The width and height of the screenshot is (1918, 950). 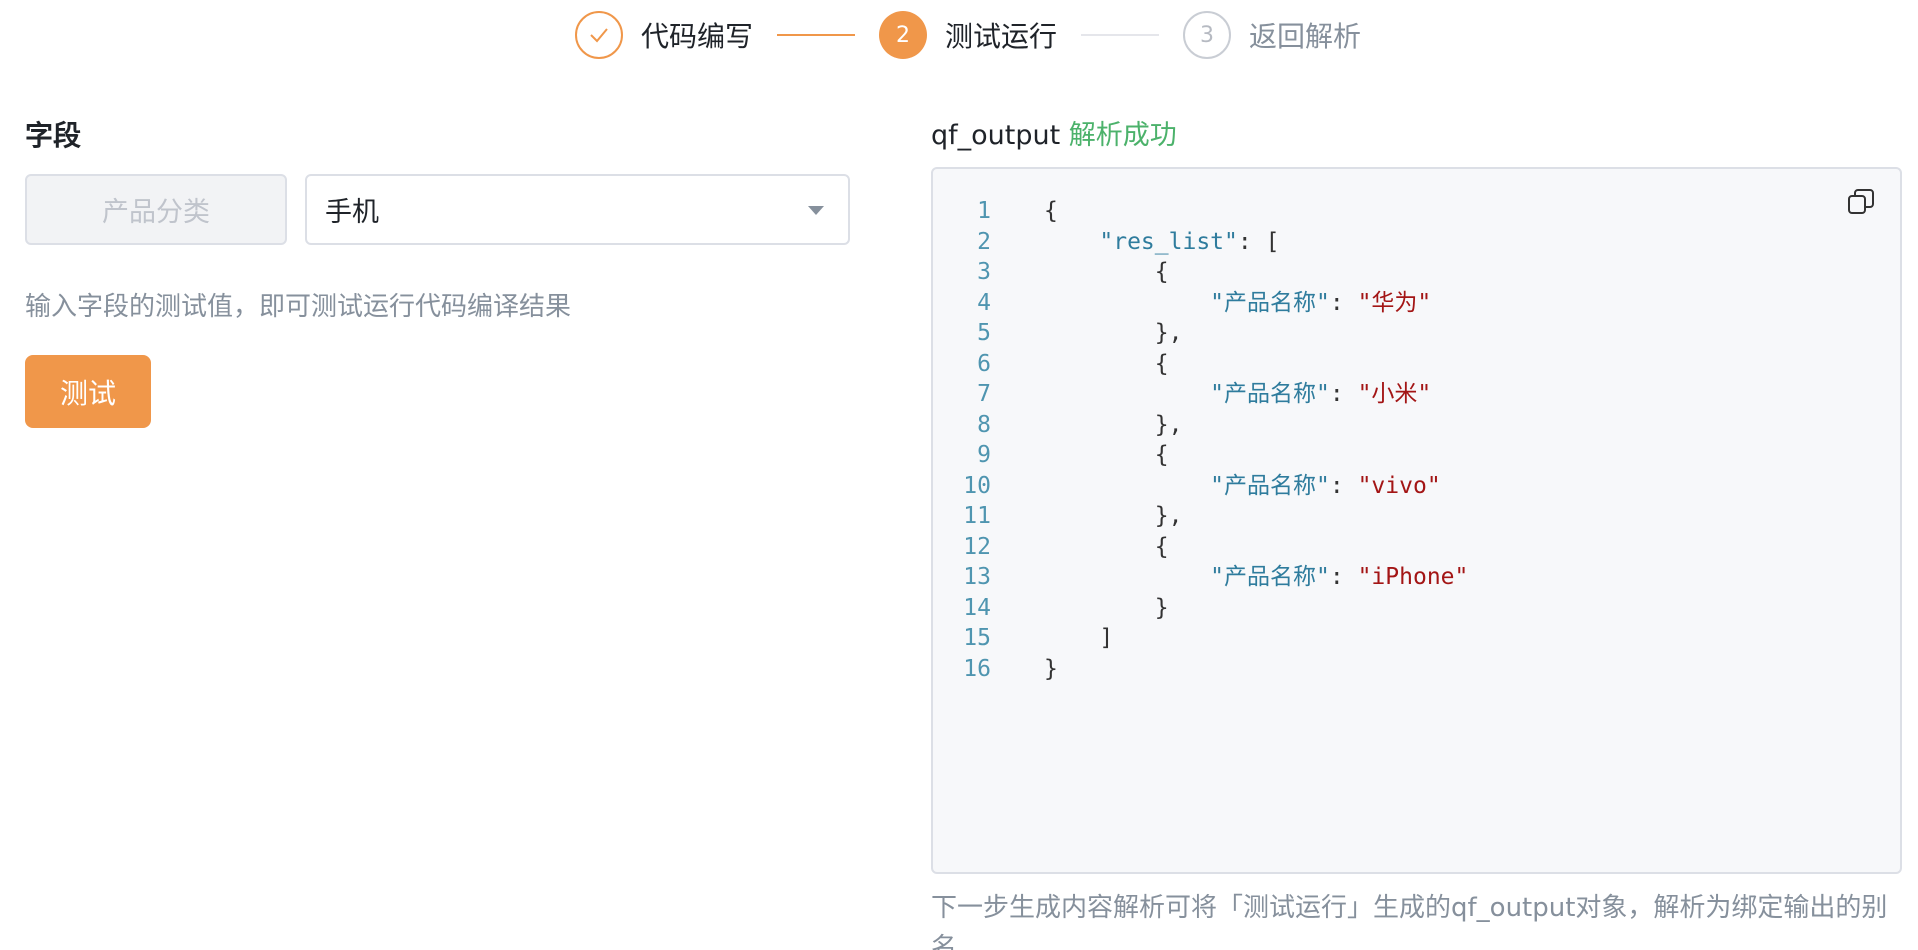 I want to click on line-number: 8, so click(x=984, y=424).